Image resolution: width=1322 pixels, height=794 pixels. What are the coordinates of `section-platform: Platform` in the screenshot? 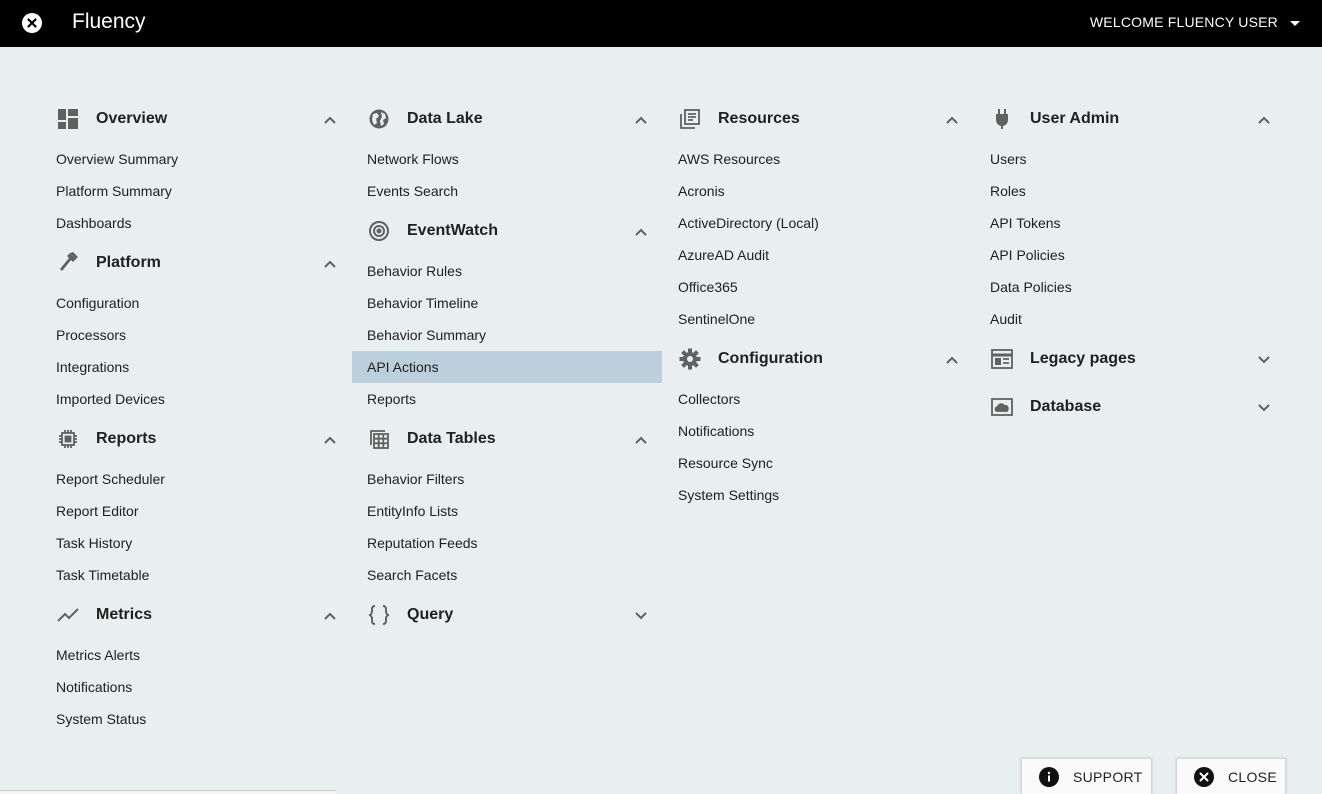 It's located at (196, 263).